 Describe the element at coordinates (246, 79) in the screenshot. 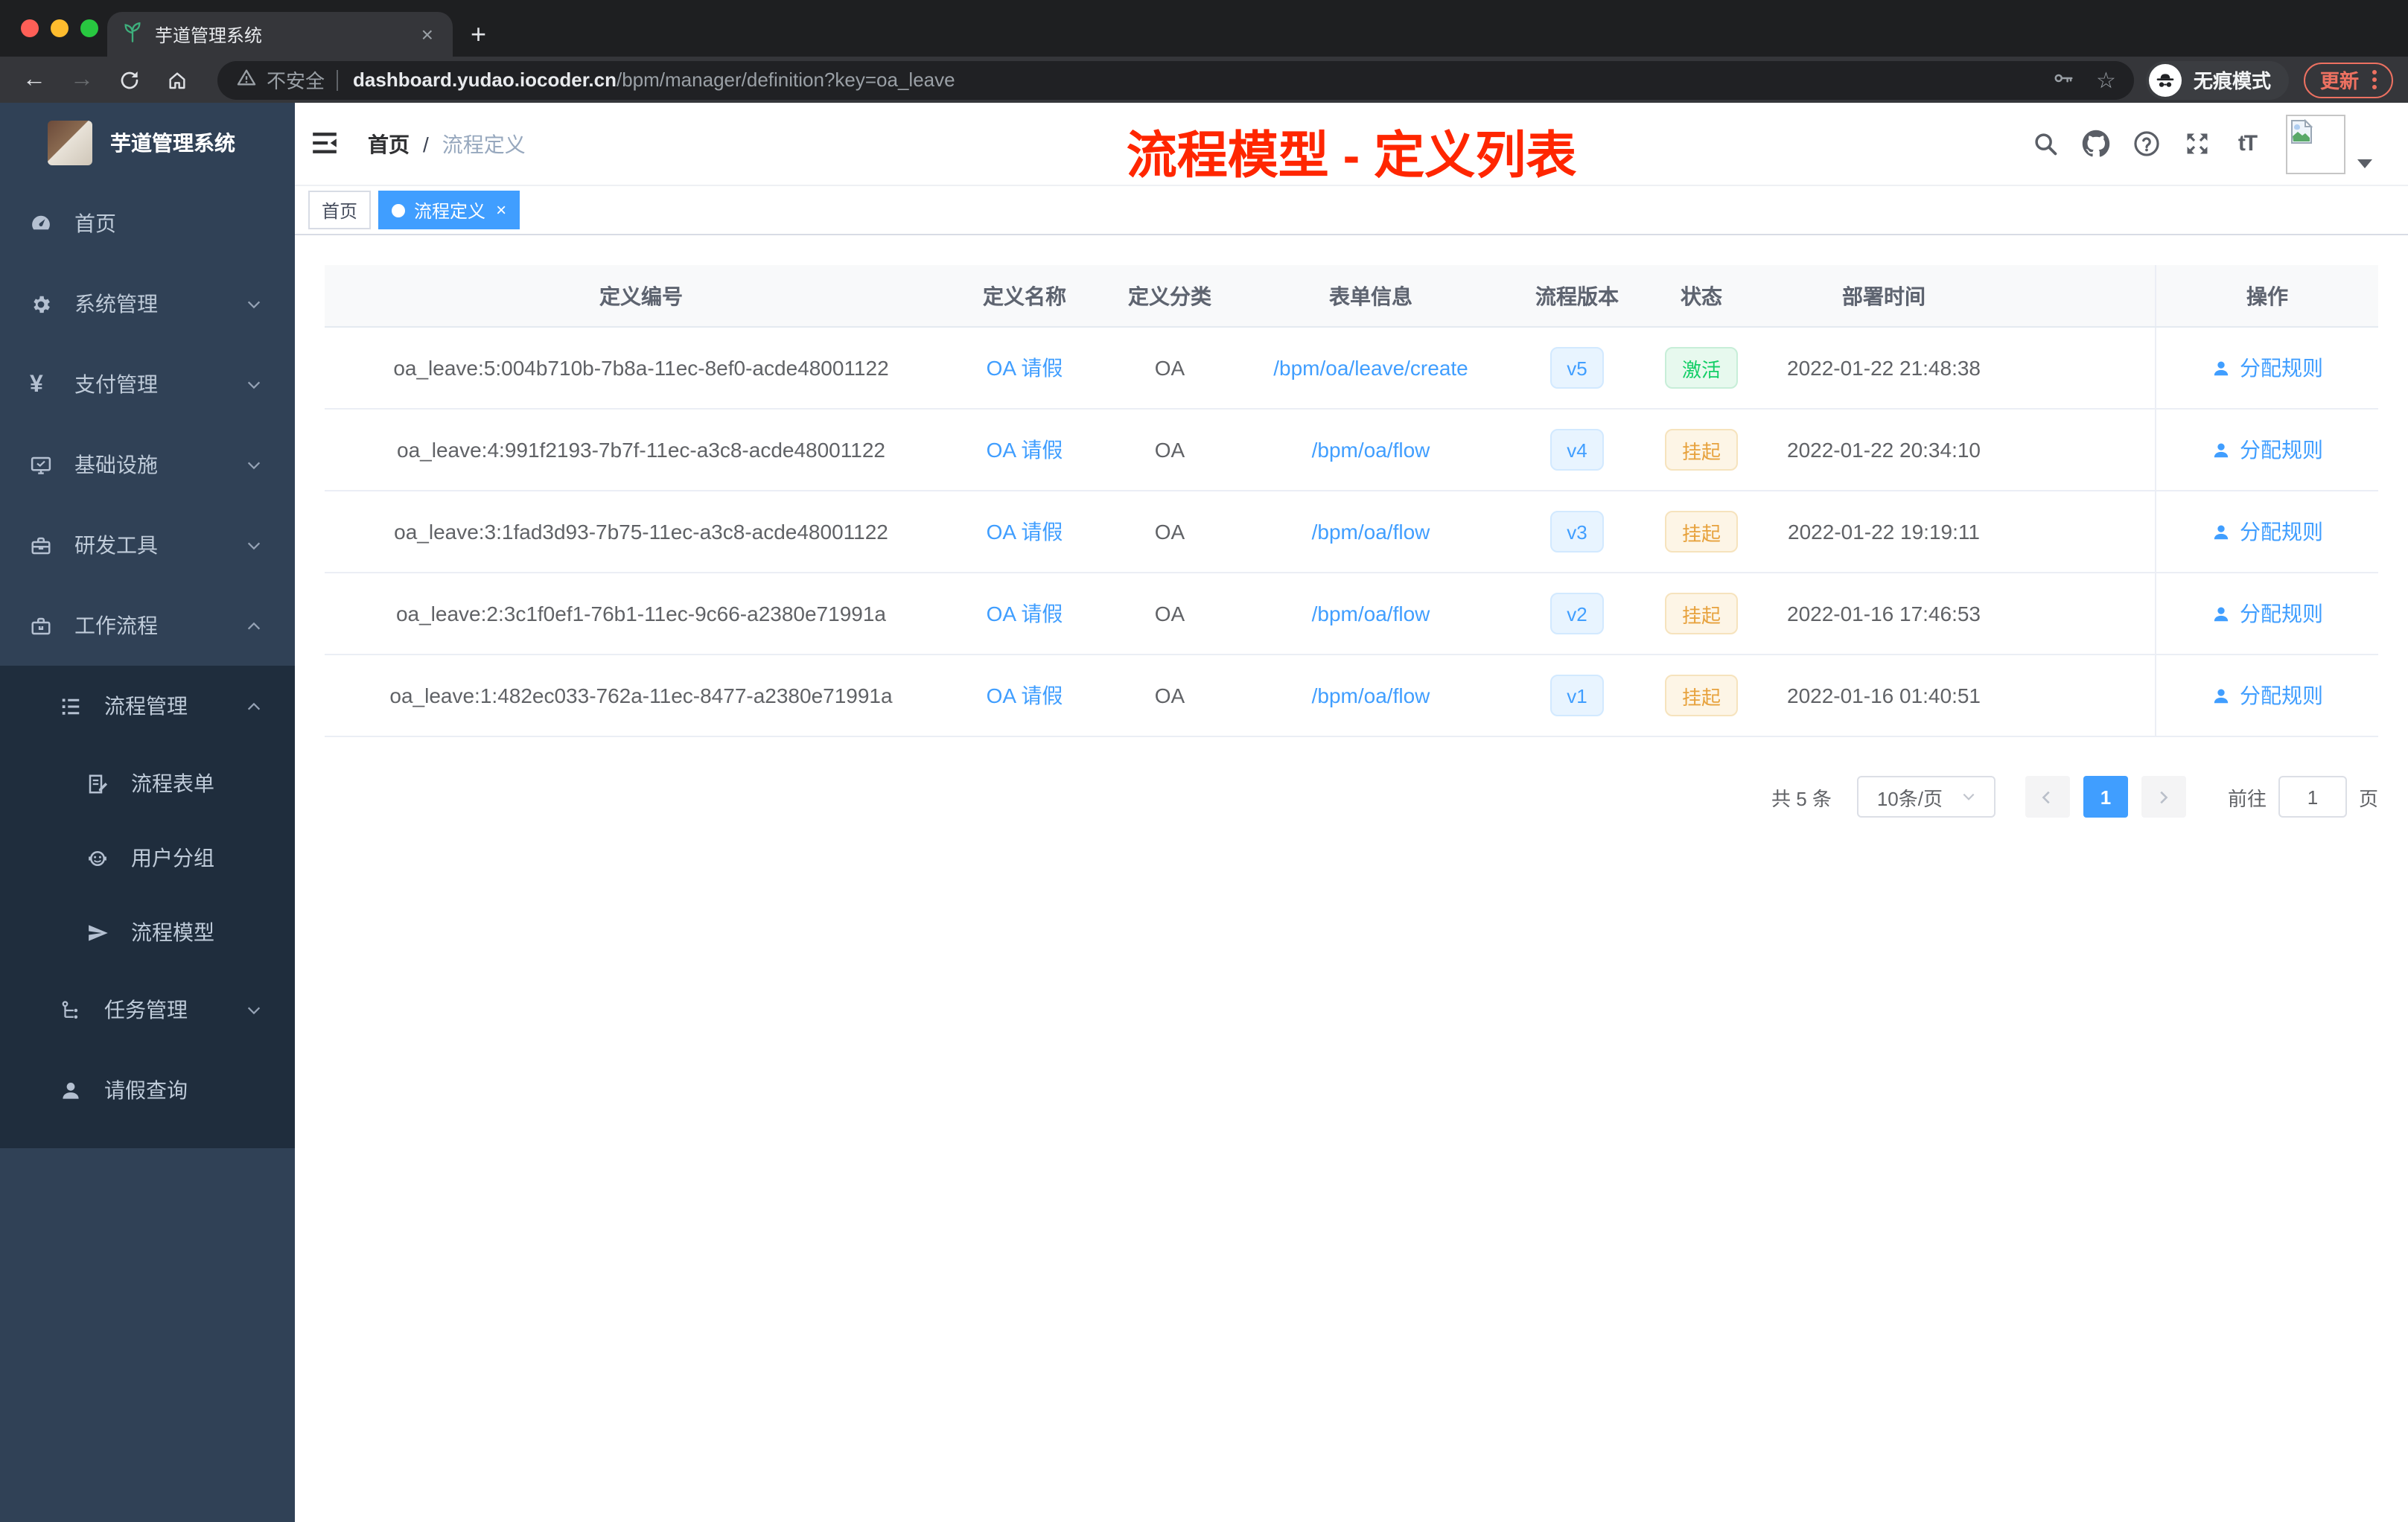

I see `insecure-warning-icon` at that location.